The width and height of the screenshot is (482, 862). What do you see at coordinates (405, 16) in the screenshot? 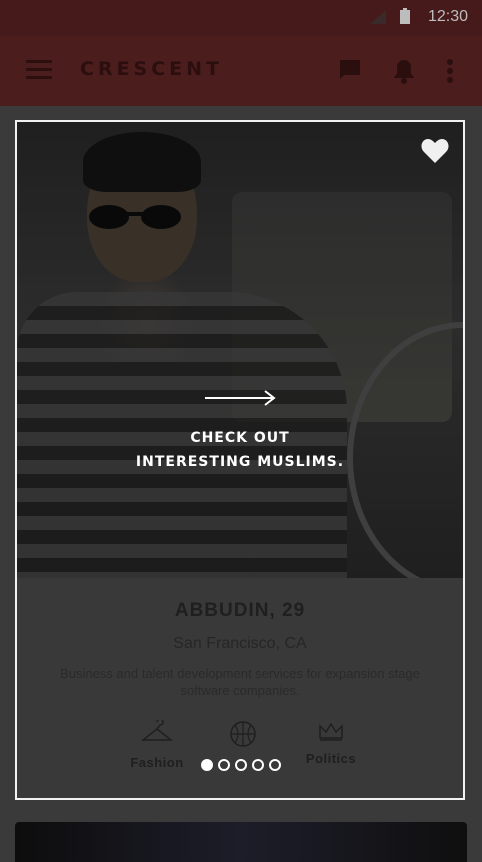
I see `battery-icon` at bounding box center [405, 16].